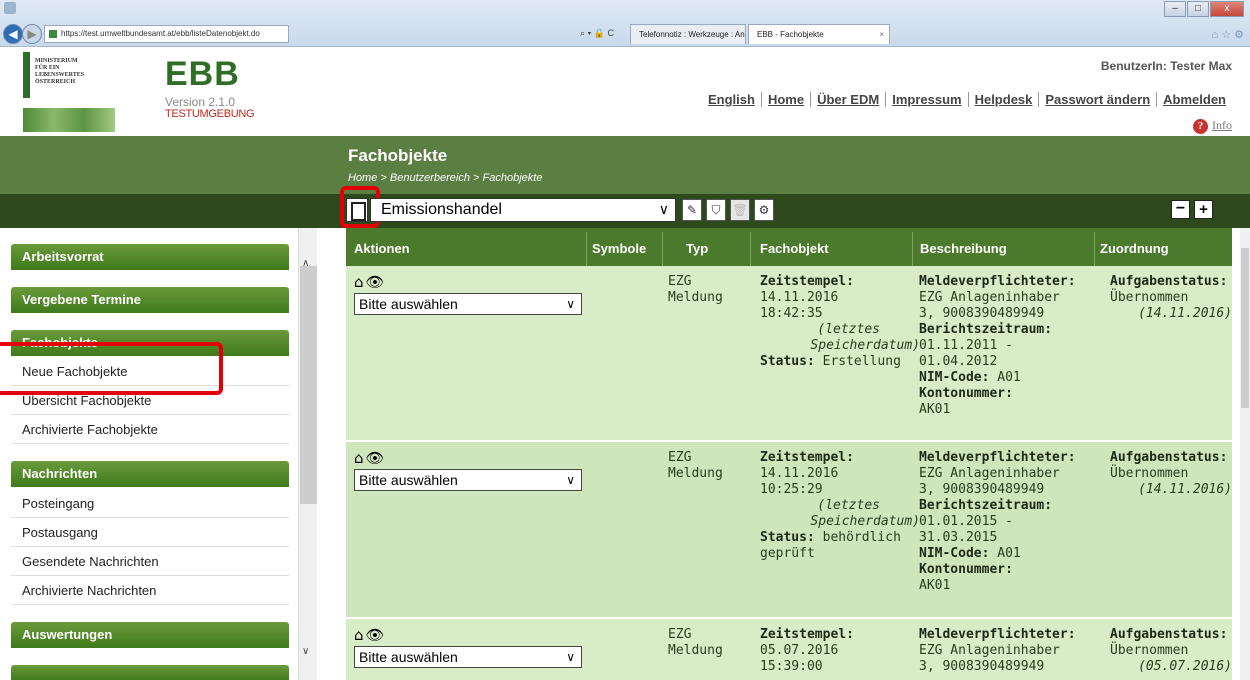 This screenshot has height=680, width=1250. I want to click on value: AK01, so click(935, 409).